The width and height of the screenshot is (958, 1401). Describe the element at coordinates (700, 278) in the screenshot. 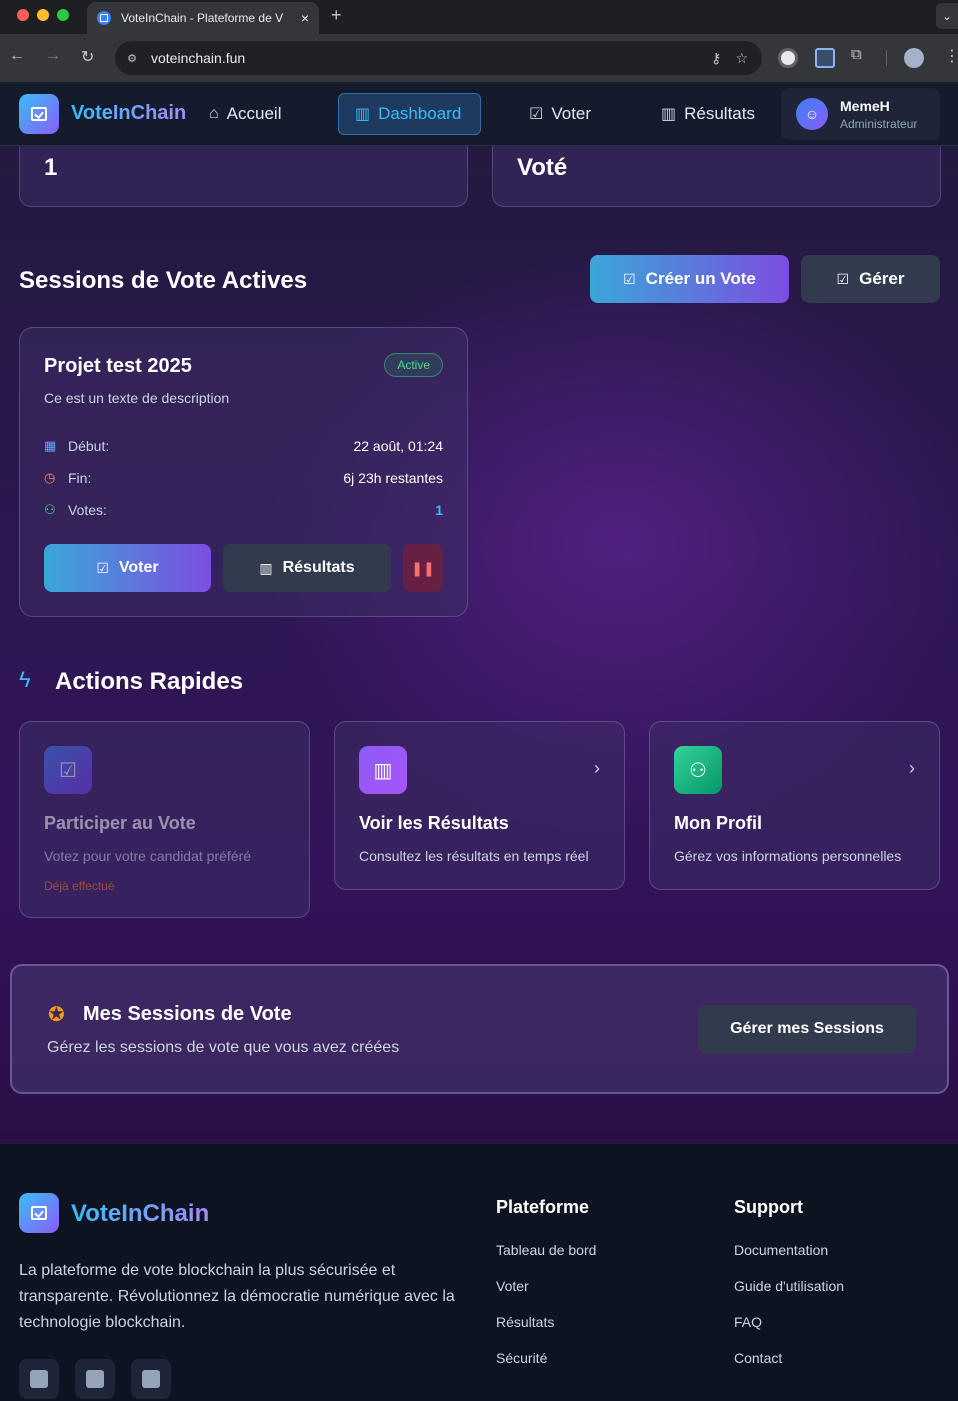

I see `create-vote-label: Créer un Vote` at that location.